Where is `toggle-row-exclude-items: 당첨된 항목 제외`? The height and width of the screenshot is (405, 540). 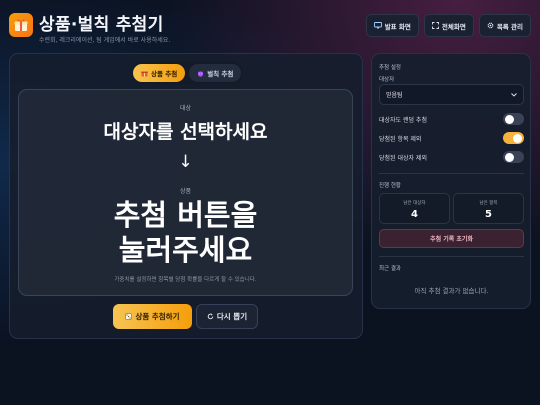
toggle-row-exclude-items: 당첨된 항목 제외 is located at coordinates (451, 138).